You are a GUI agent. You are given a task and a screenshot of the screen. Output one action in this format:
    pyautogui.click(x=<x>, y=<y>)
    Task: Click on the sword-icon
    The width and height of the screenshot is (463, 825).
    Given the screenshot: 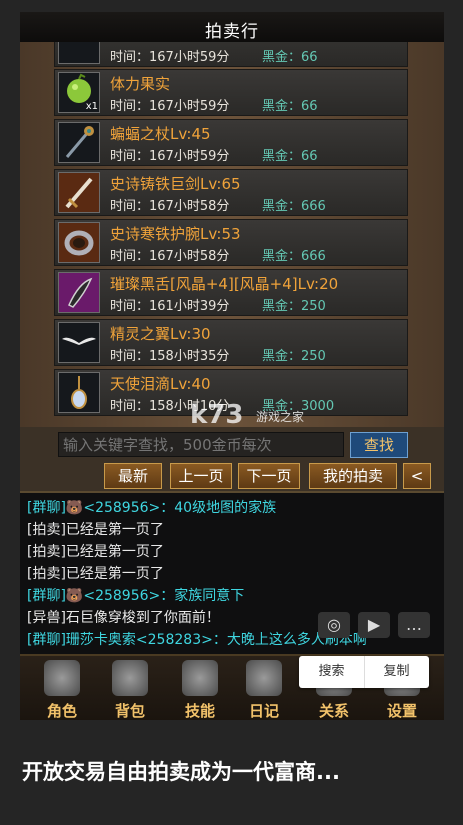 What is the action you would take?
    pyautogui.click(x=79, y=192)
    